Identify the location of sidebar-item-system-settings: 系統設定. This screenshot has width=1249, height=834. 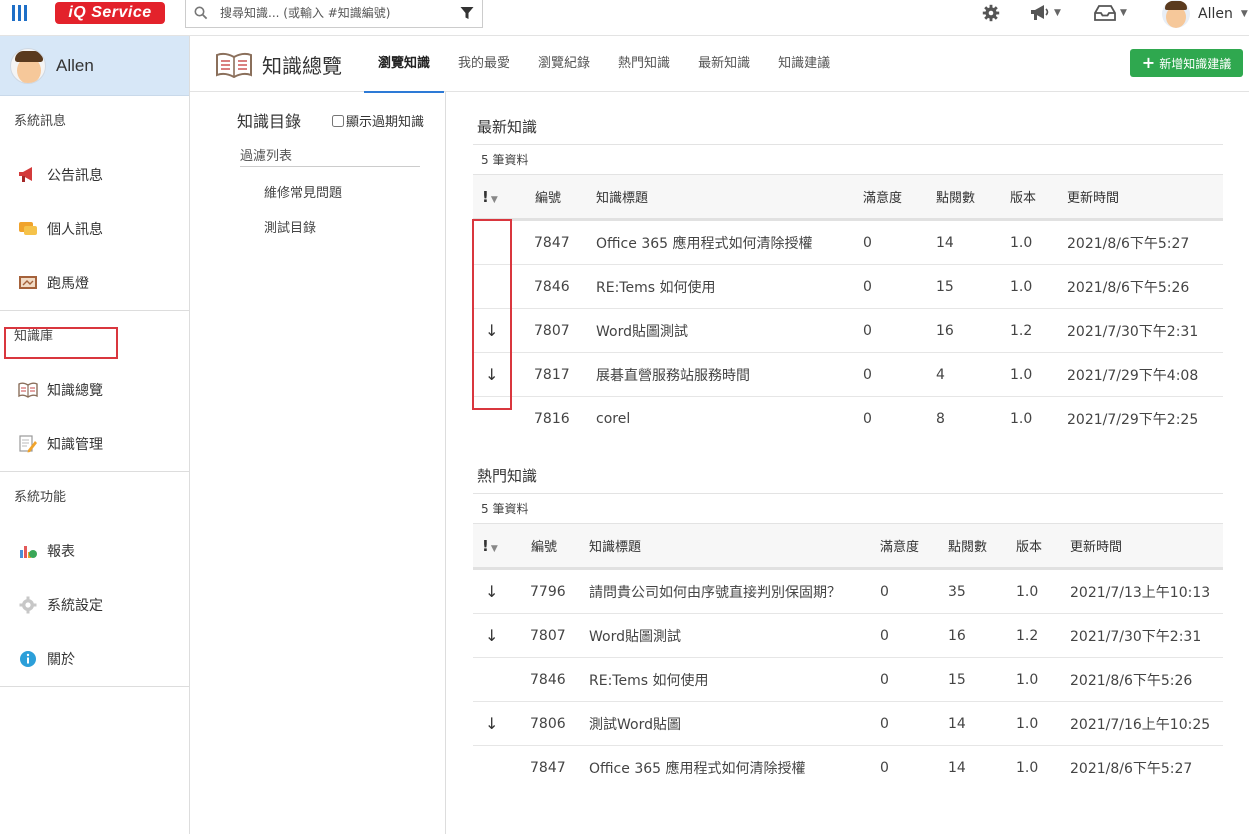
(94, 605).